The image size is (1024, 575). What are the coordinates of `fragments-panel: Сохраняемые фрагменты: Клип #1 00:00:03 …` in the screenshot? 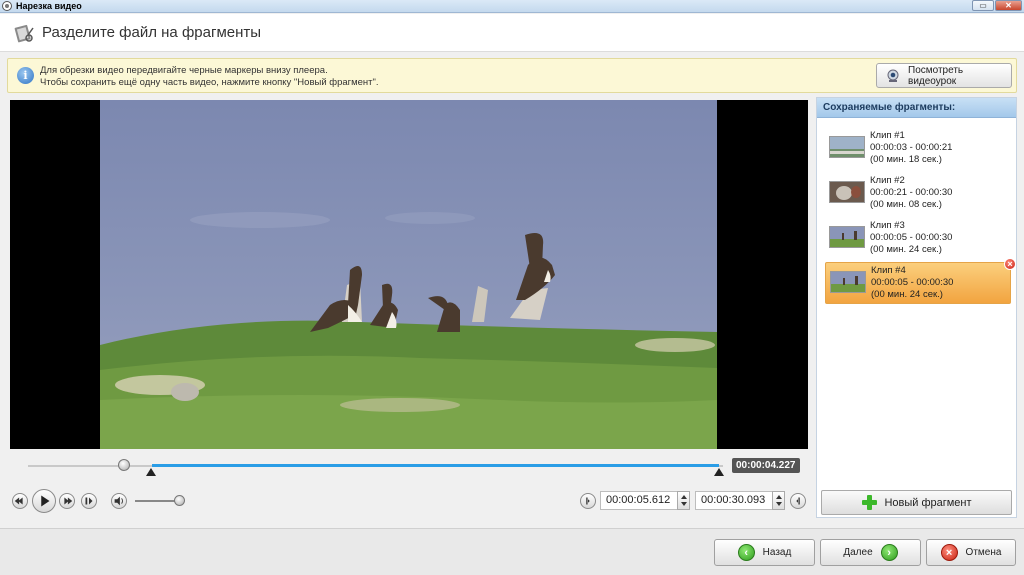 It's located at (916, 307).